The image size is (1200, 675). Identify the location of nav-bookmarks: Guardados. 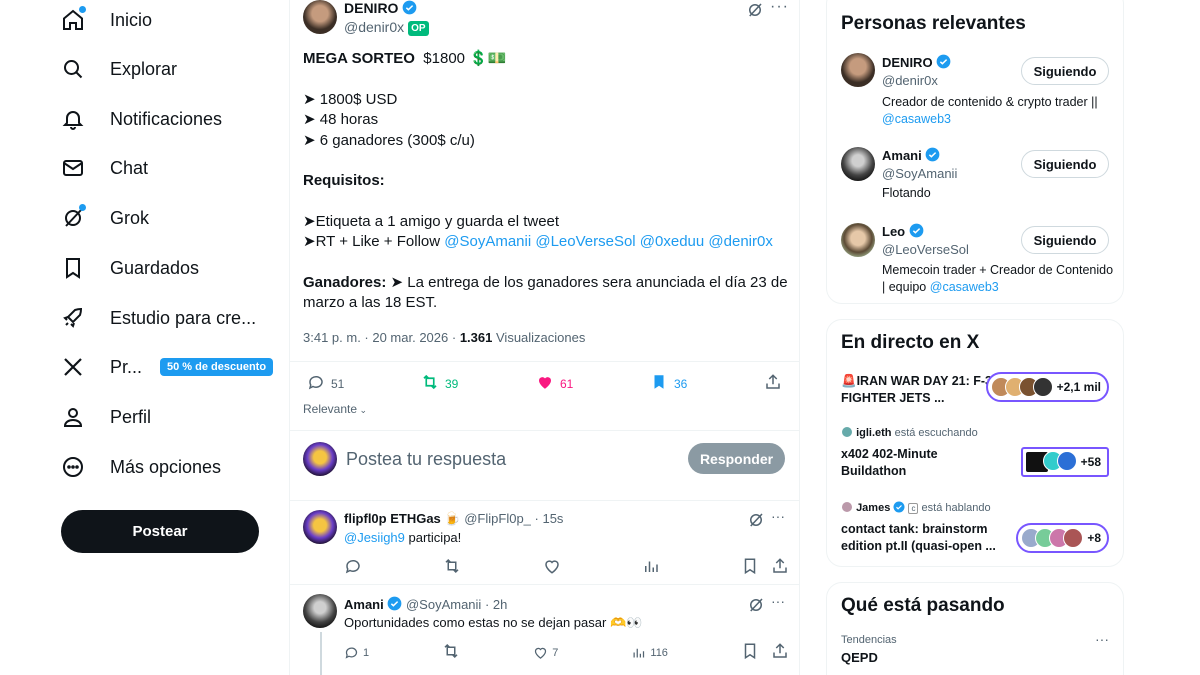
(129, 268).